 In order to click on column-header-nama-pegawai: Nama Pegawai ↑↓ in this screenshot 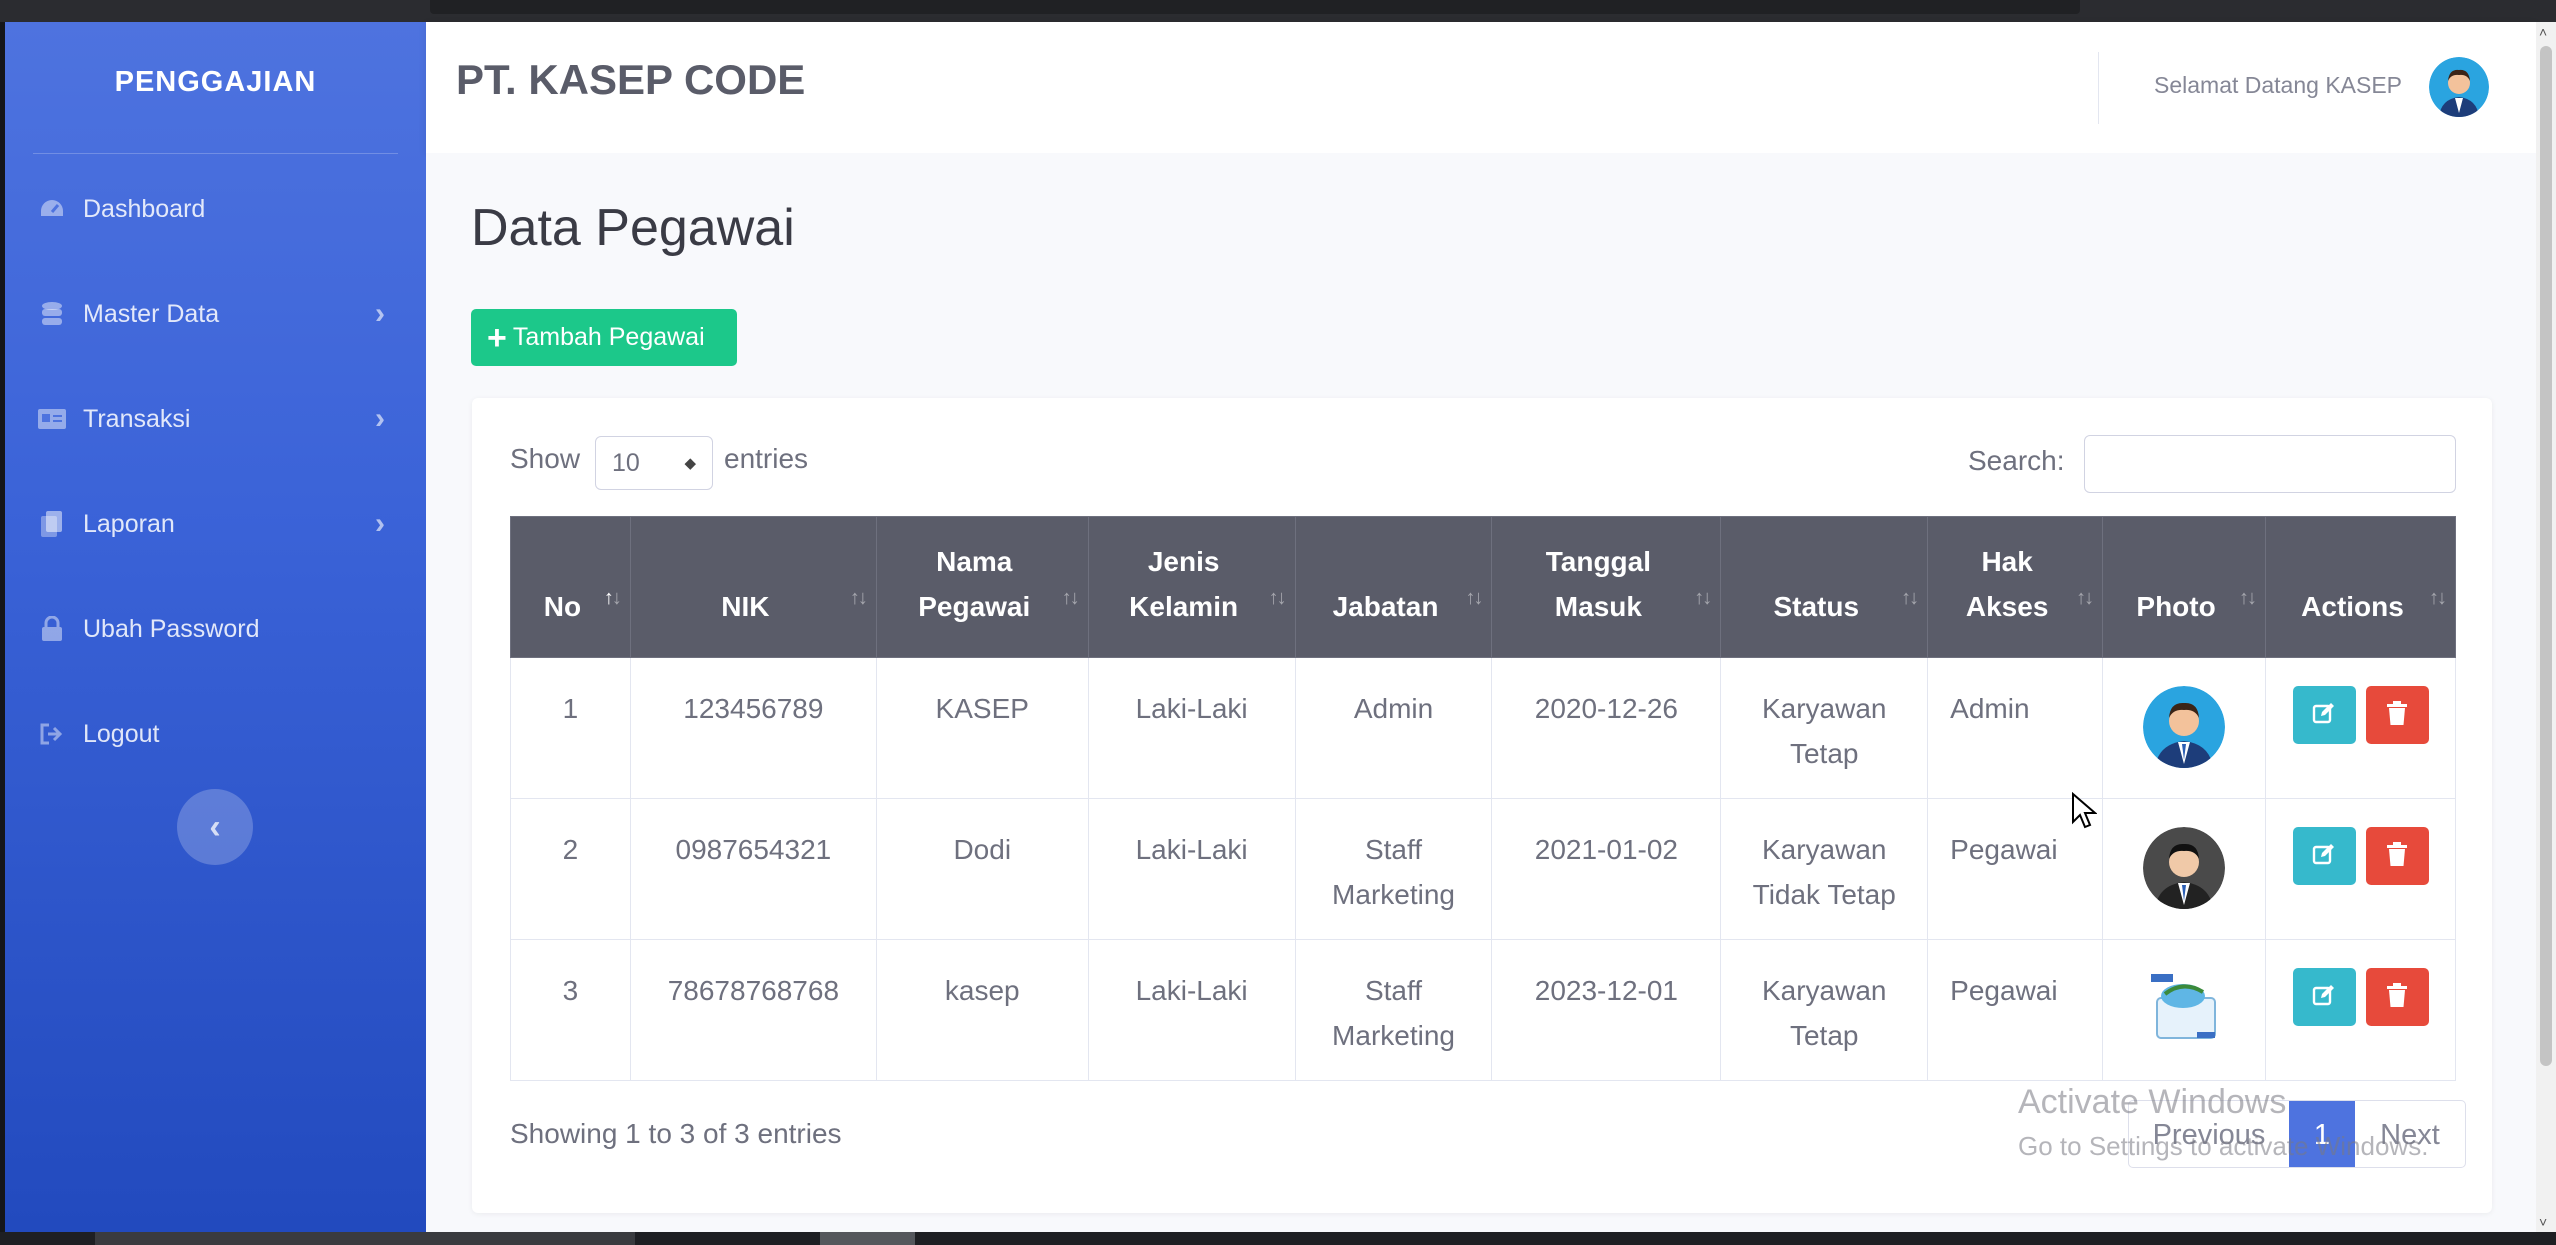, I will do `click(982, 587)`.